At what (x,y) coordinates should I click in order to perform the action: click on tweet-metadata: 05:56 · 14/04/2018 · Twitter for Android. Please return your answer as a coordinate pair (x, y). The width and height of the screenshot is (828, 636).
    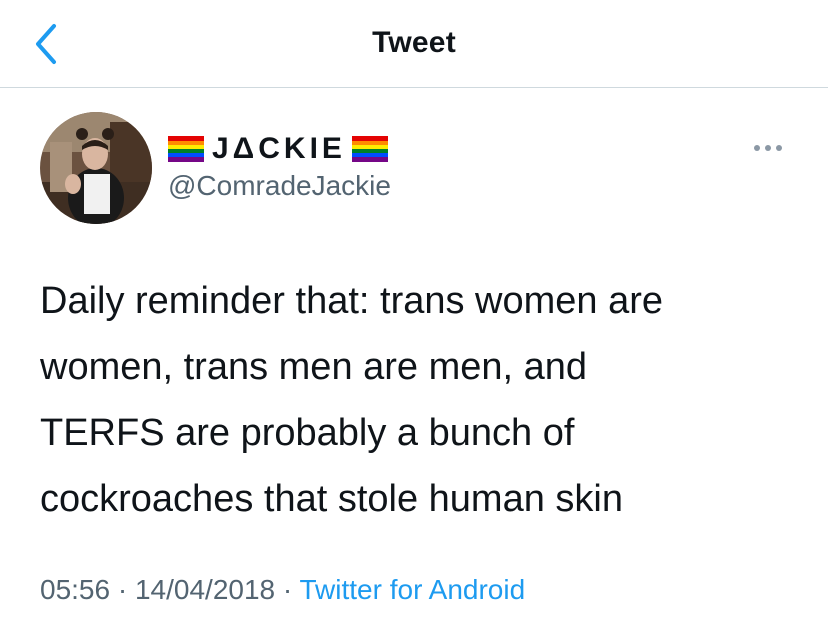
    Looking at the image, I should click on (282, 590).